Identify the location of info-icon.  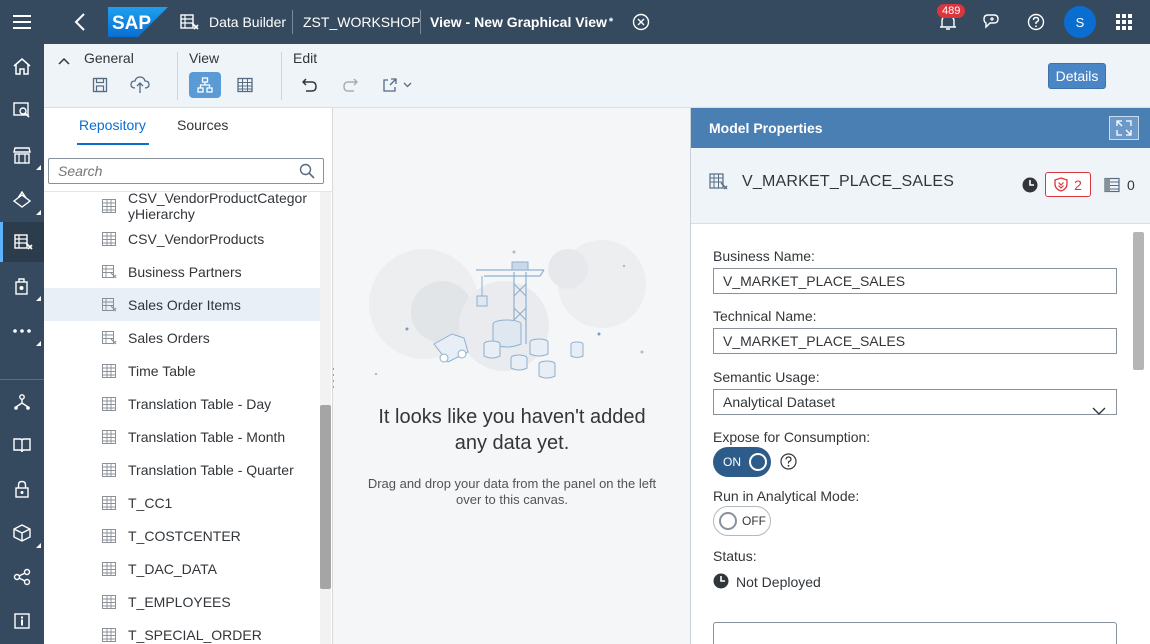
(22, 621).